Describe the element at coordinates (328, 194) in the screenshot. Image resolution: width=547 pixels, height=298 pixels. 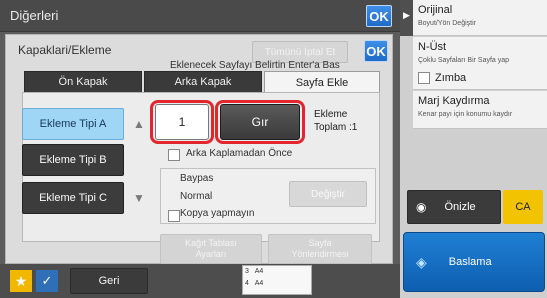
I see `change-paper-button: Değiştir` at that location.